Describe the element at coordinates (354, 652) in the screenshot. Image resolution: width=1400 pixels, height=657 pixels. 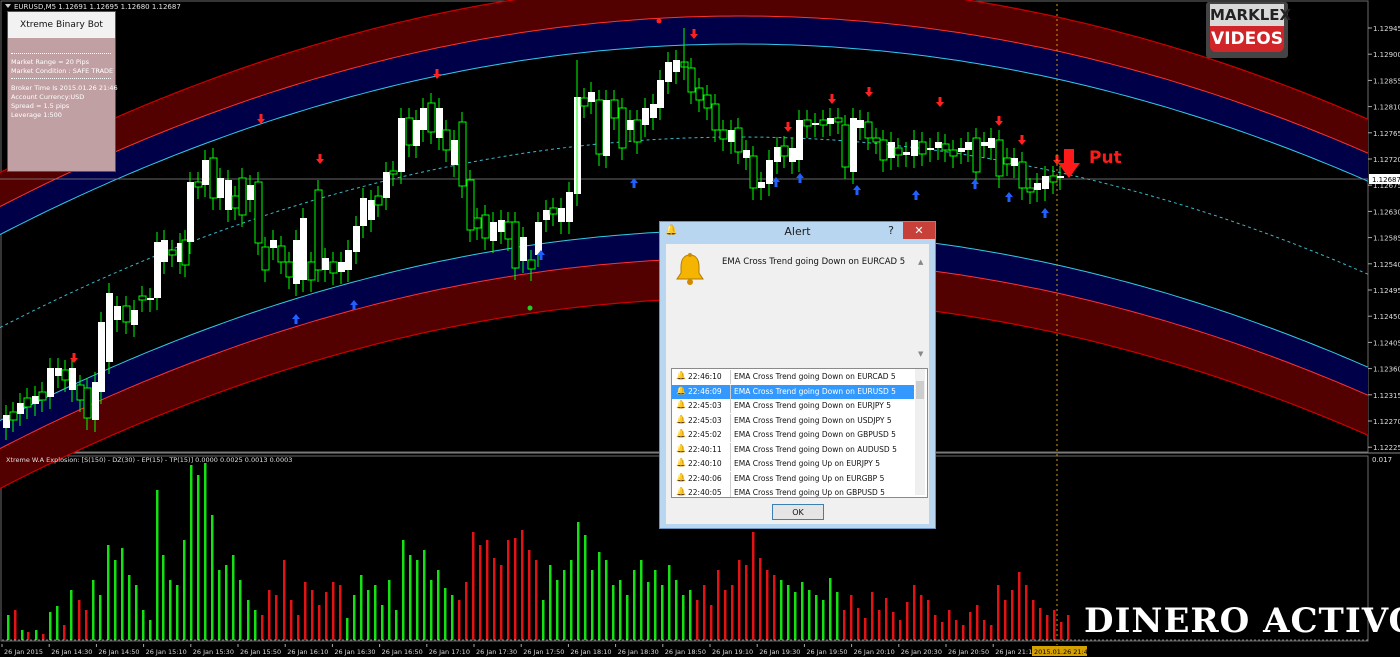
I see `time-axis-label: 26 Jan 16:30` at that location.